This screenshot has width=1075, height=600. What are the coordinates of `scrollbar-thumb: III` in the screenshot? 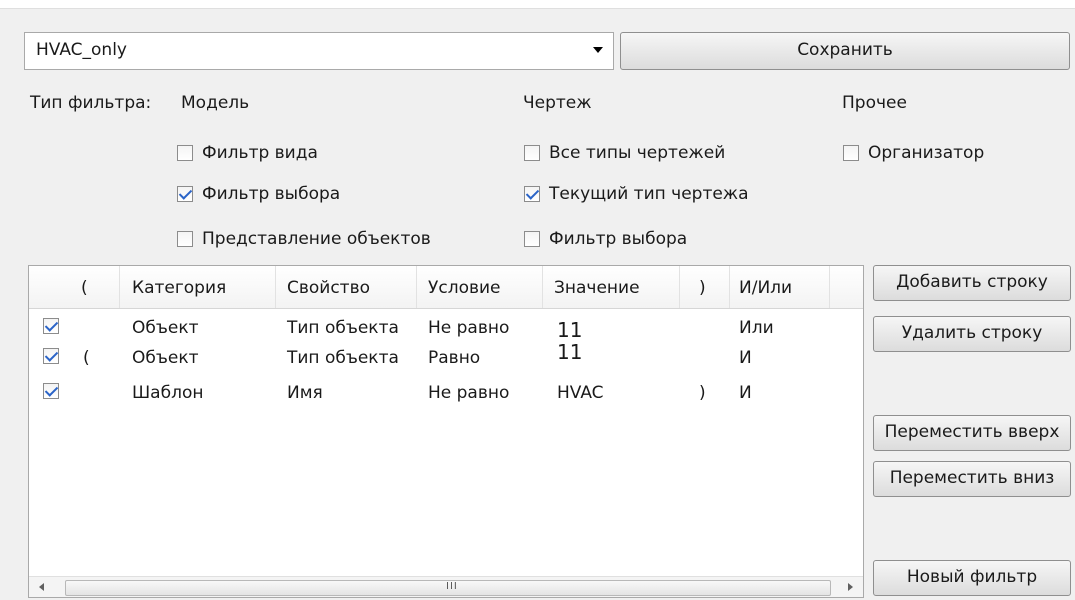 It's located at (448, 588).